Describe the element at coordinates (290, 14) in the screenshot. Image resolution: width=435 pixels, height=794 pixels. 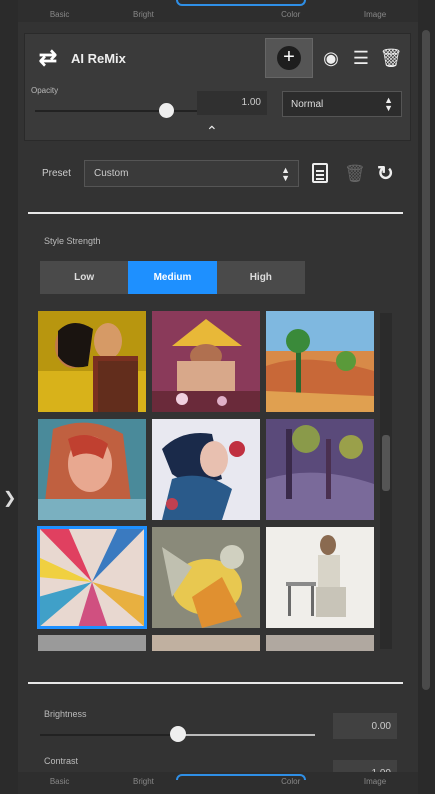
I see `tab-color: Color` at that location.